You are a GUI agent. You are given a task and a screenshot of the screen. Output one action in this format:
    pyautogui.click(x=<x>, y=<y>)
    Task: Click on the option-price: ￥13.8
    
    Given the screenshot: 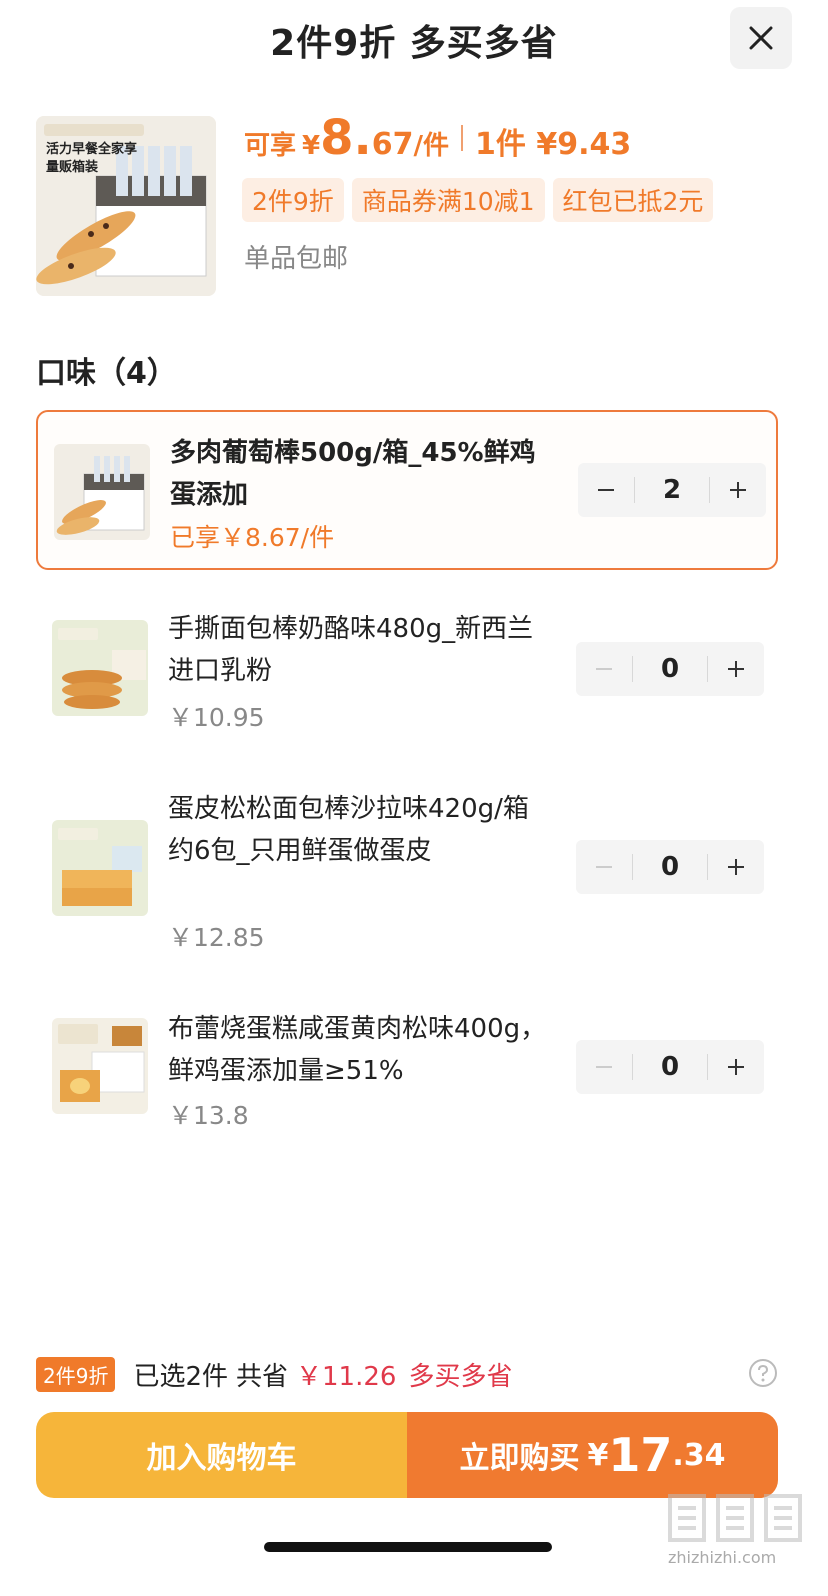 What is the action you would take?
    pyautogui.click(x=208, y=1115)
    